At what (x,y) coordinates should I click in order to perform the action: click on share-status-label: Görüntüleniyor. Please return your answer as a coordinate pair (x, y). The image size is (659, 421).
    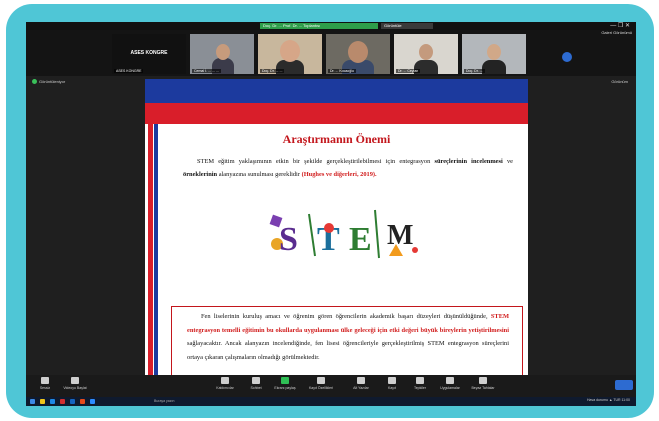
    Looking at the image, I should click on (52, 81).